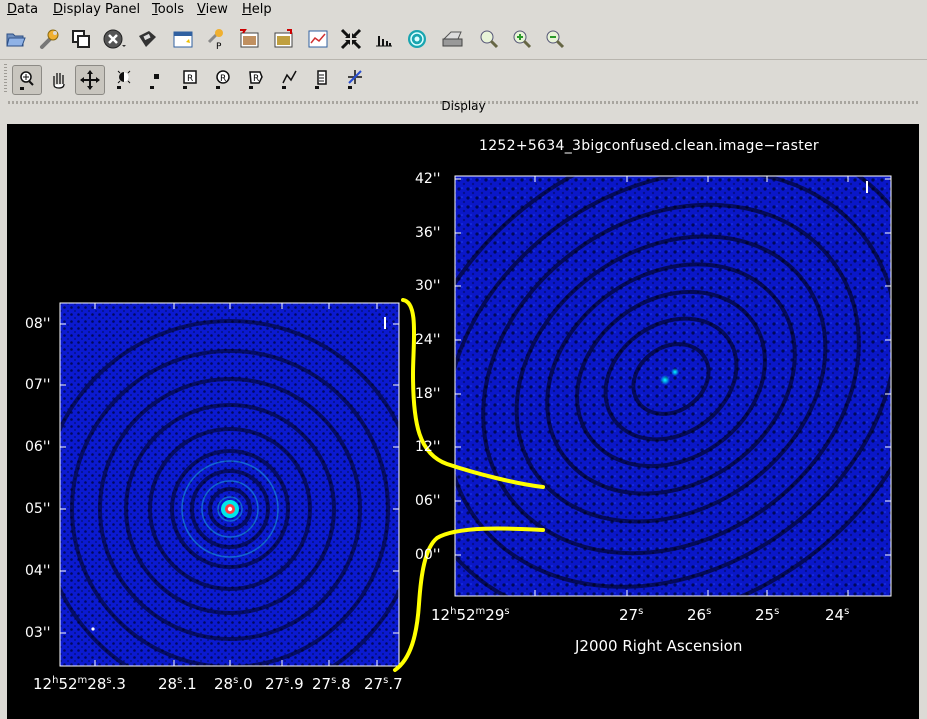 This screenshot has height=719, width=927. What do you see at coordinates (631, 615) in the screenshot?
I see `right-x-tick-label: 27s` at bounding box center [631, 615].